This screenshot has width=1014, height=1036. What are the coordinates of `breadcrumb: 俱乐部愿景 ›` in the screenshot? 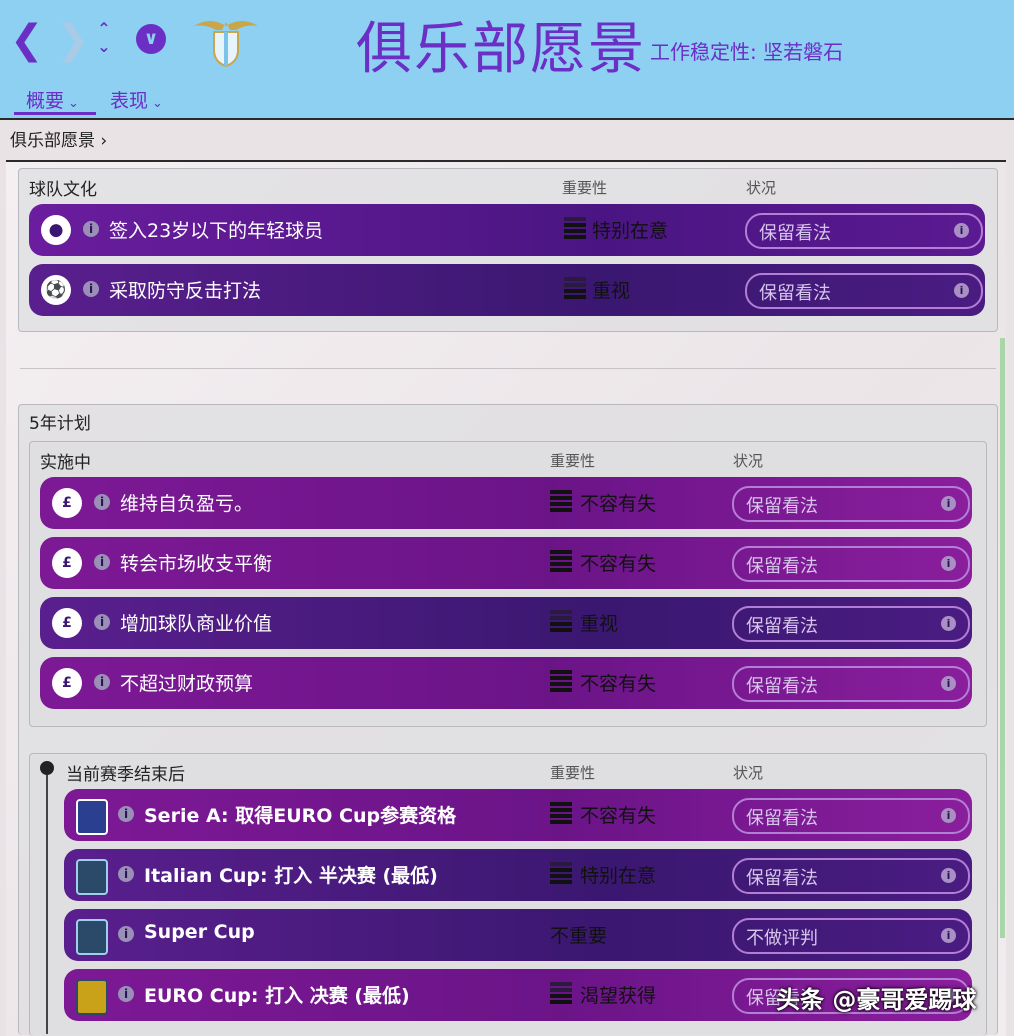 It's located at (58, 138).